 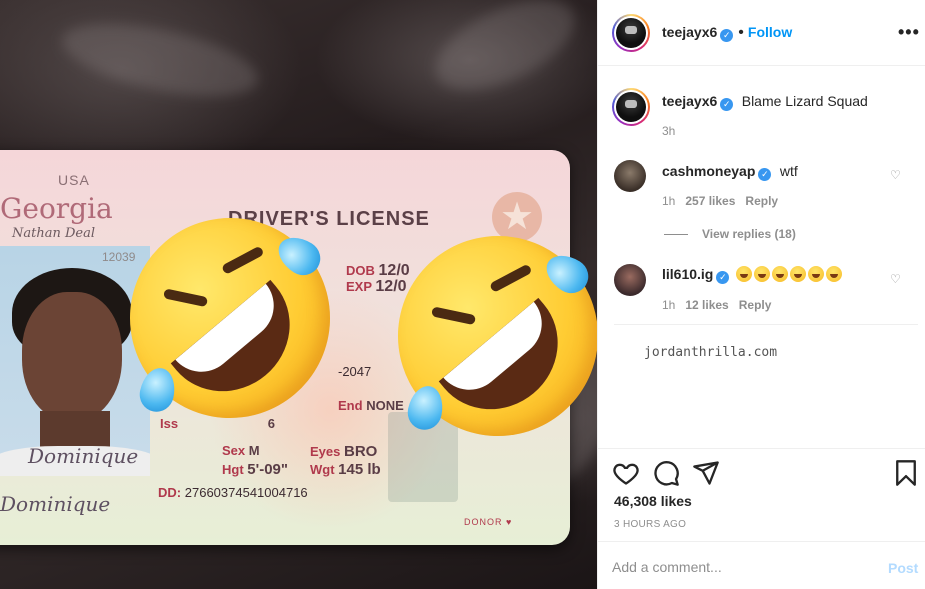 What do you see at coordinates (730, 234) in the screenshot?
I see `view-replies-button: View replies (18)` at bounding box center [730, 234].